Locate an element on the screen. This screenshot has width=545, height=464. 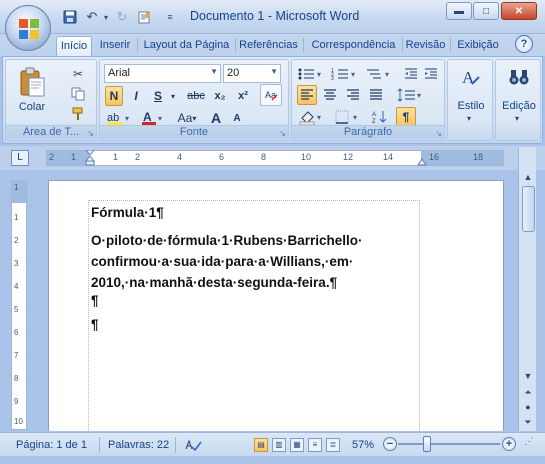
word-count: Palavras: 22 is located at coordinates (138, 445).